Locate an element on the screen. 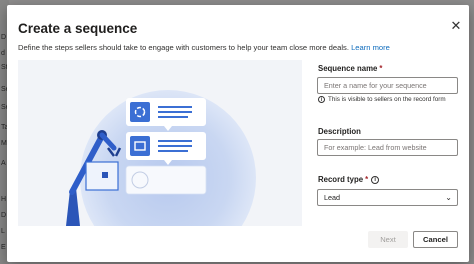 The image size is (474, 264). record-type-select: Lead ⌄ is located at coordinates (387, 197).